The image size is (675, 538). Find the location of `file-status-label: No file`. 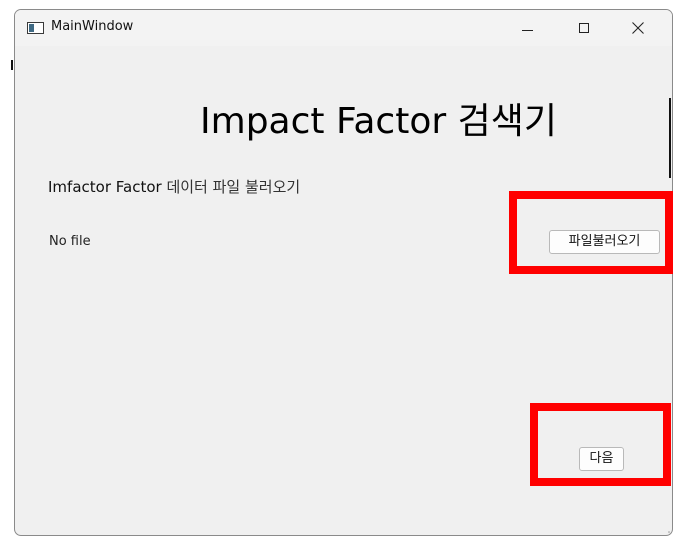

file-status-label: No file is located at coordinates (70, 241).